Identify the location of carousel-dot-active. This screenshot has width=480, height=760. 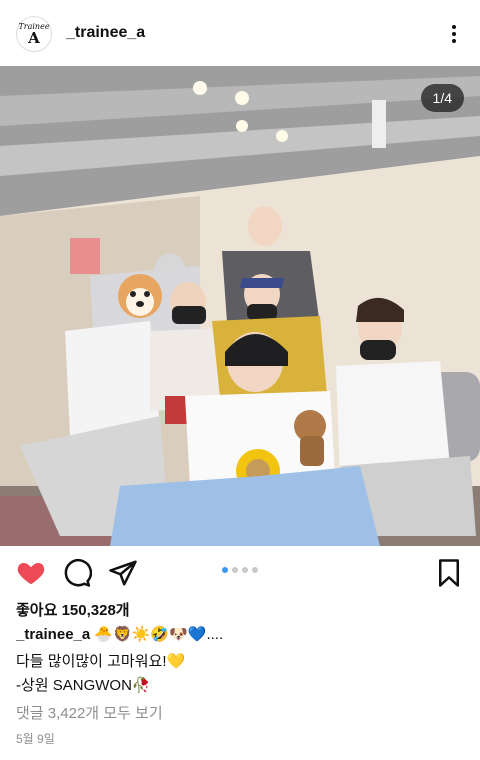
(225, 570).